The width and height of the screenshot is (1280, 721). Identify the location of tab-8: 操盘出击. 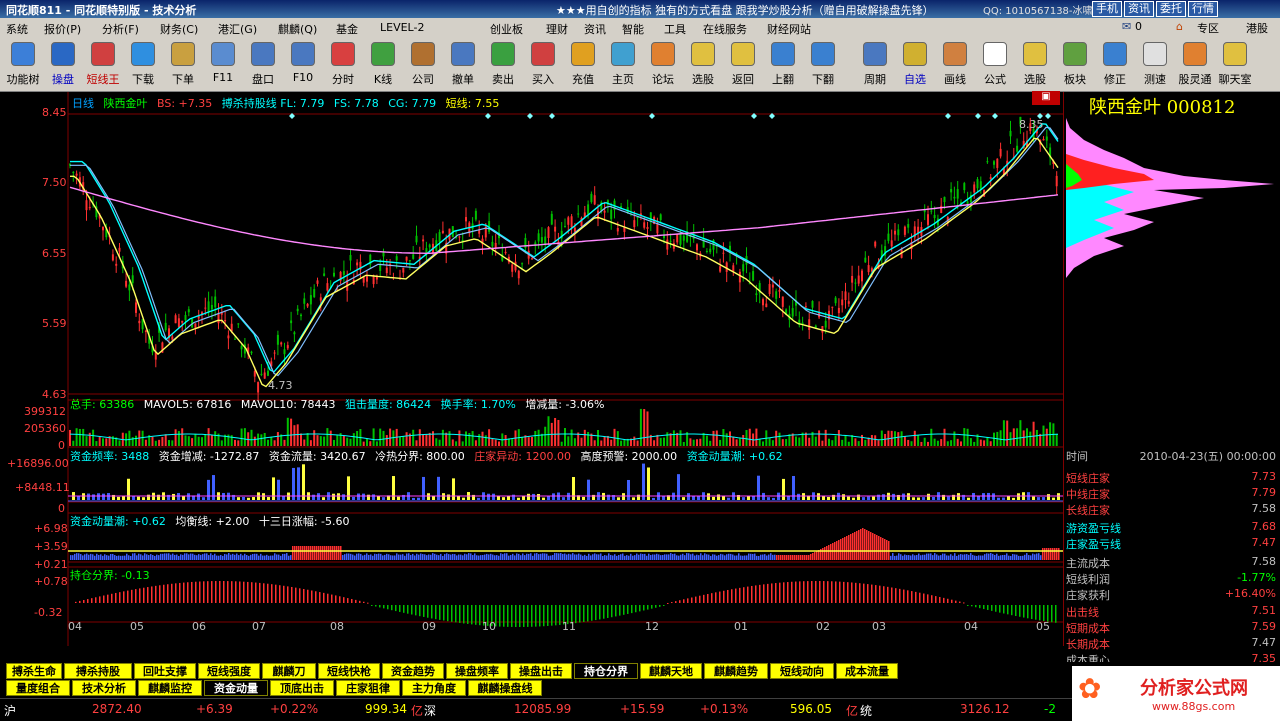
(541, 671).